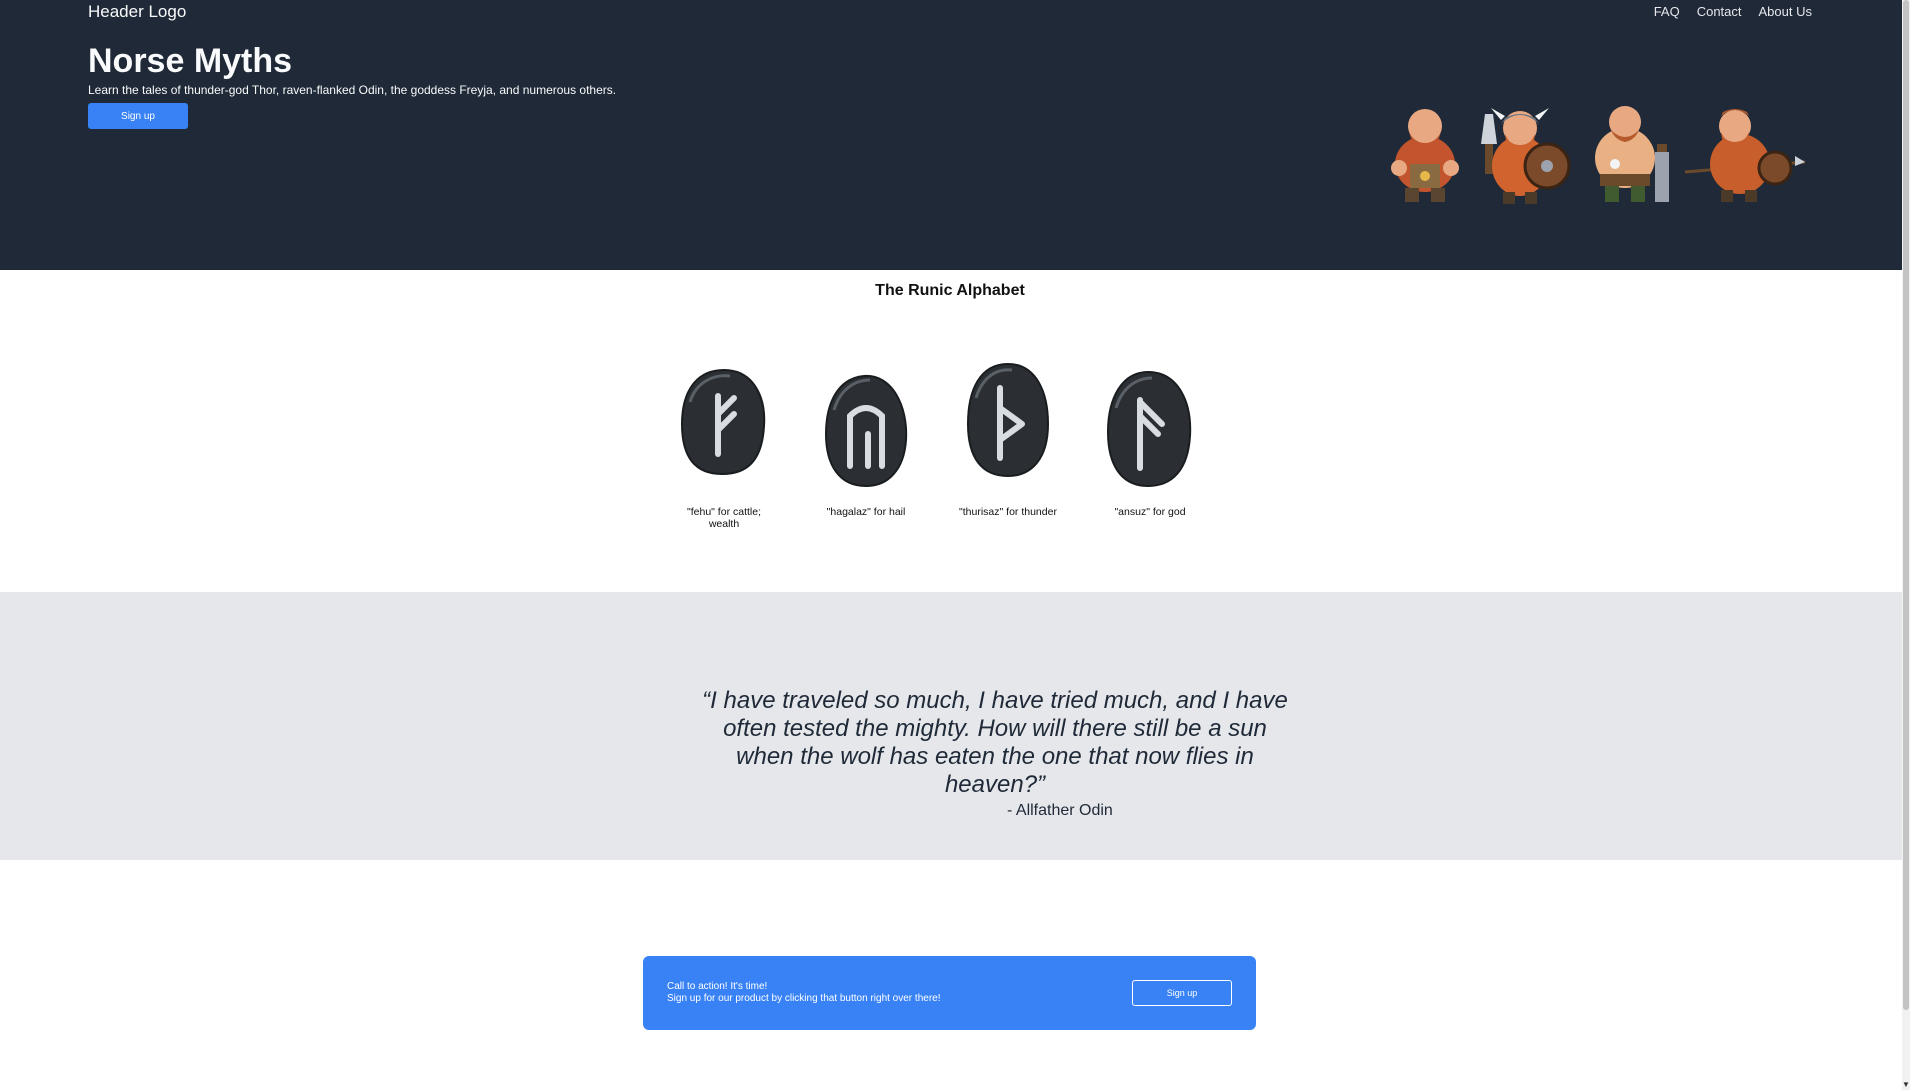  Describe the element at coordinates (723, 422) in the screenshot. I see `rune-stone-fehu-icon` at that location.